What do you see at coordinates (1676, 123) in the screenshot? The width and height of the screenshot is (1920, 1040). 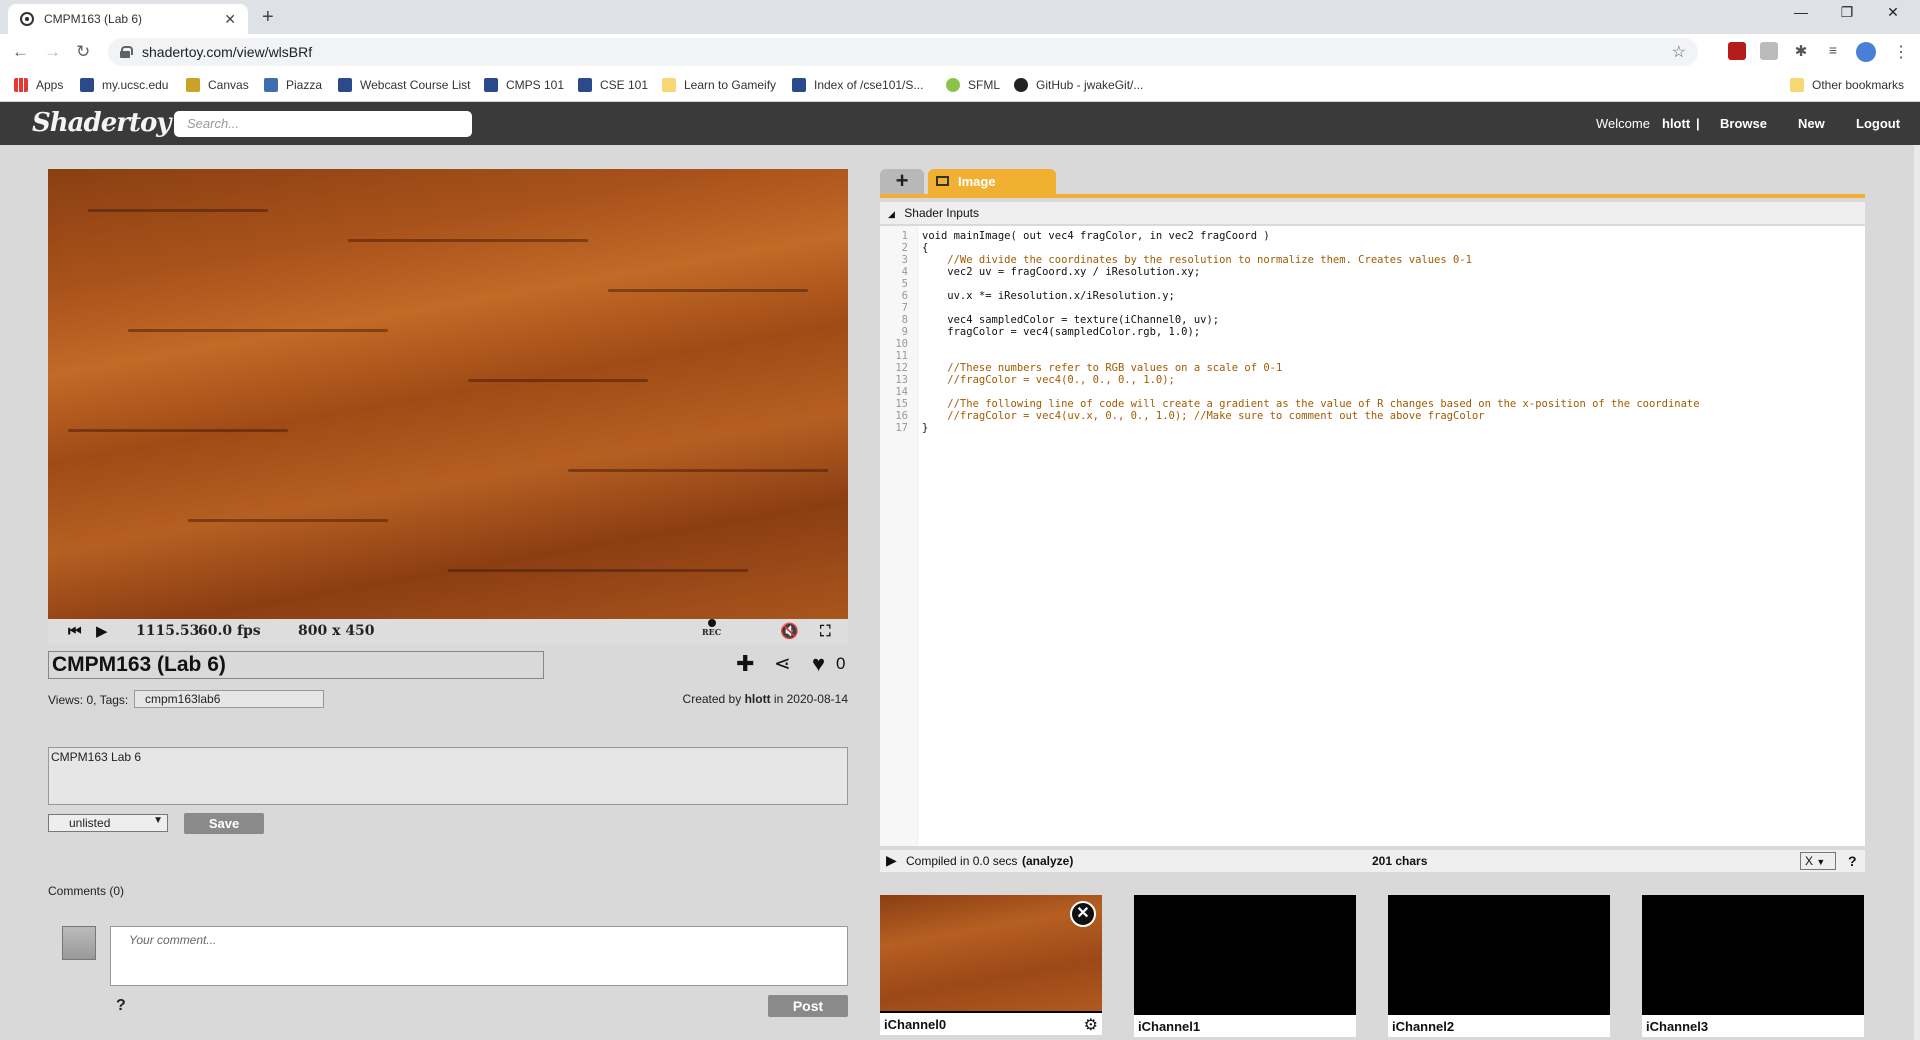 I see `user-link: hlott` at bounding box center [1676, 123].